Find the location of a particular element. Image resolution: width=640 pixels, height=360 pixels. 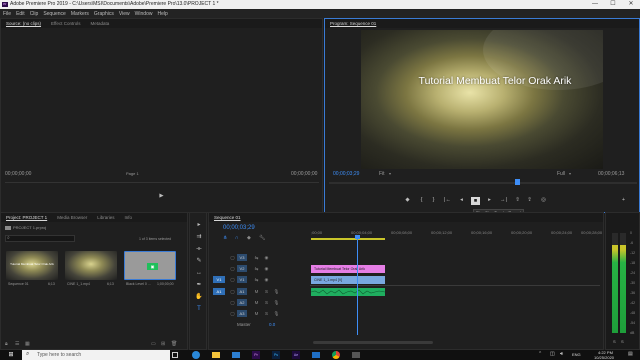

minimize-button: — is located at coordinates (595, 4).